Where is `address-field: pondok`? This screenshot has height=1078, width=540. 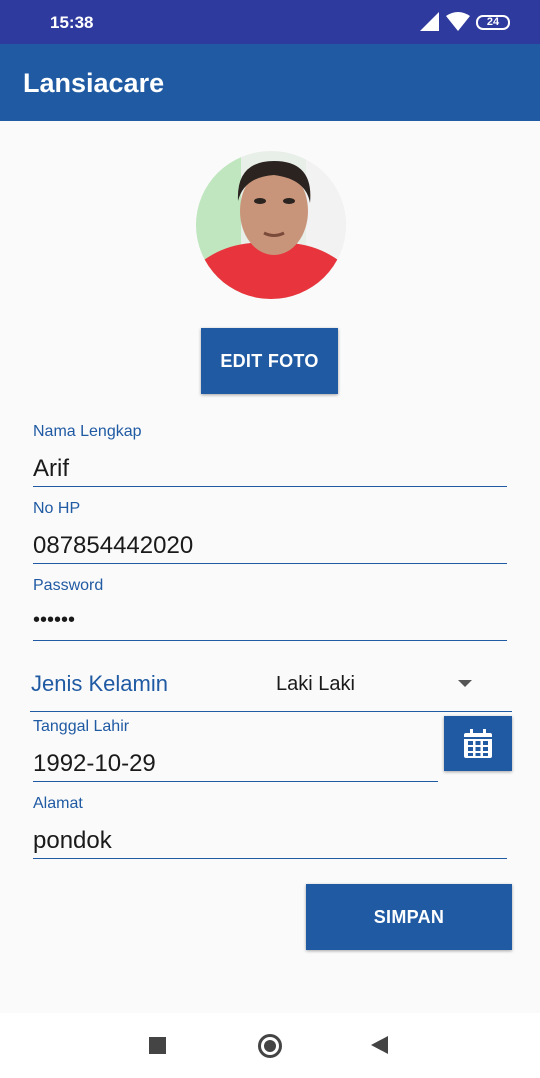 address-field: pondok is located at coordinates (72, 841).